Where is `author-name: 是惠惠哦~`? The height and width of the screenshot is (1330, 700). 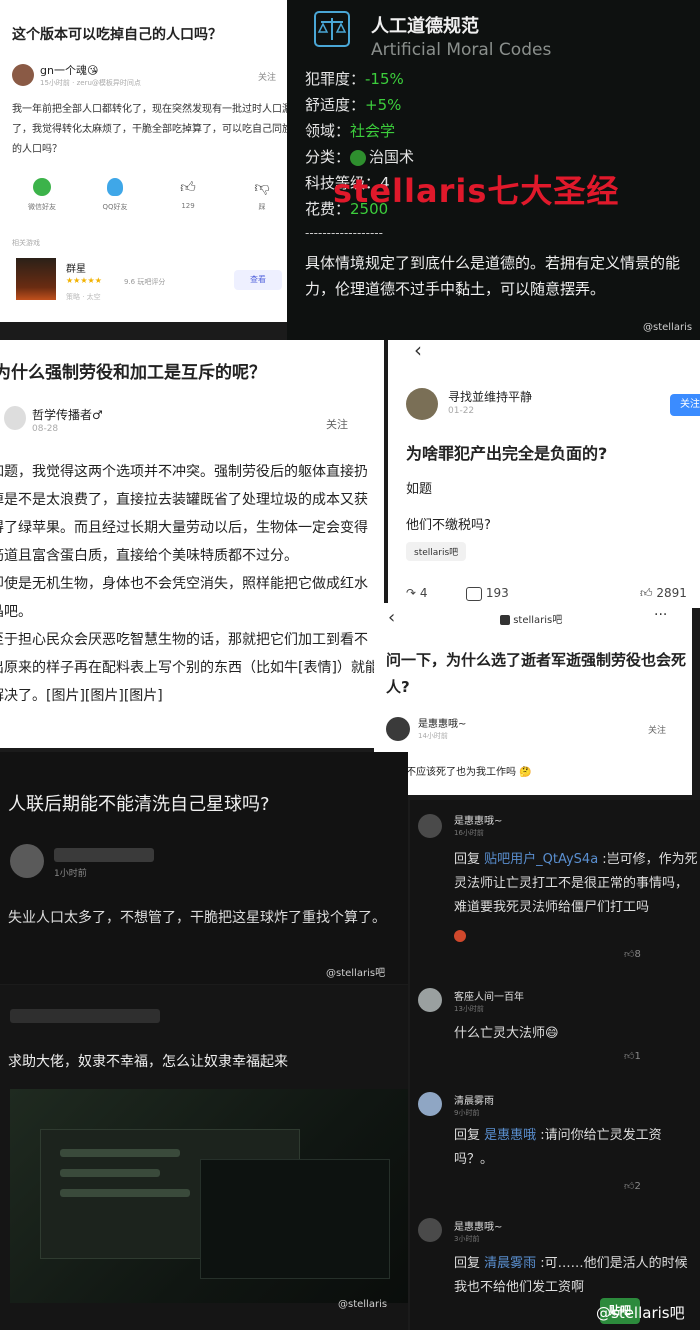 author-name: 是惠惠哦~ is located at coordinates (442, 722).